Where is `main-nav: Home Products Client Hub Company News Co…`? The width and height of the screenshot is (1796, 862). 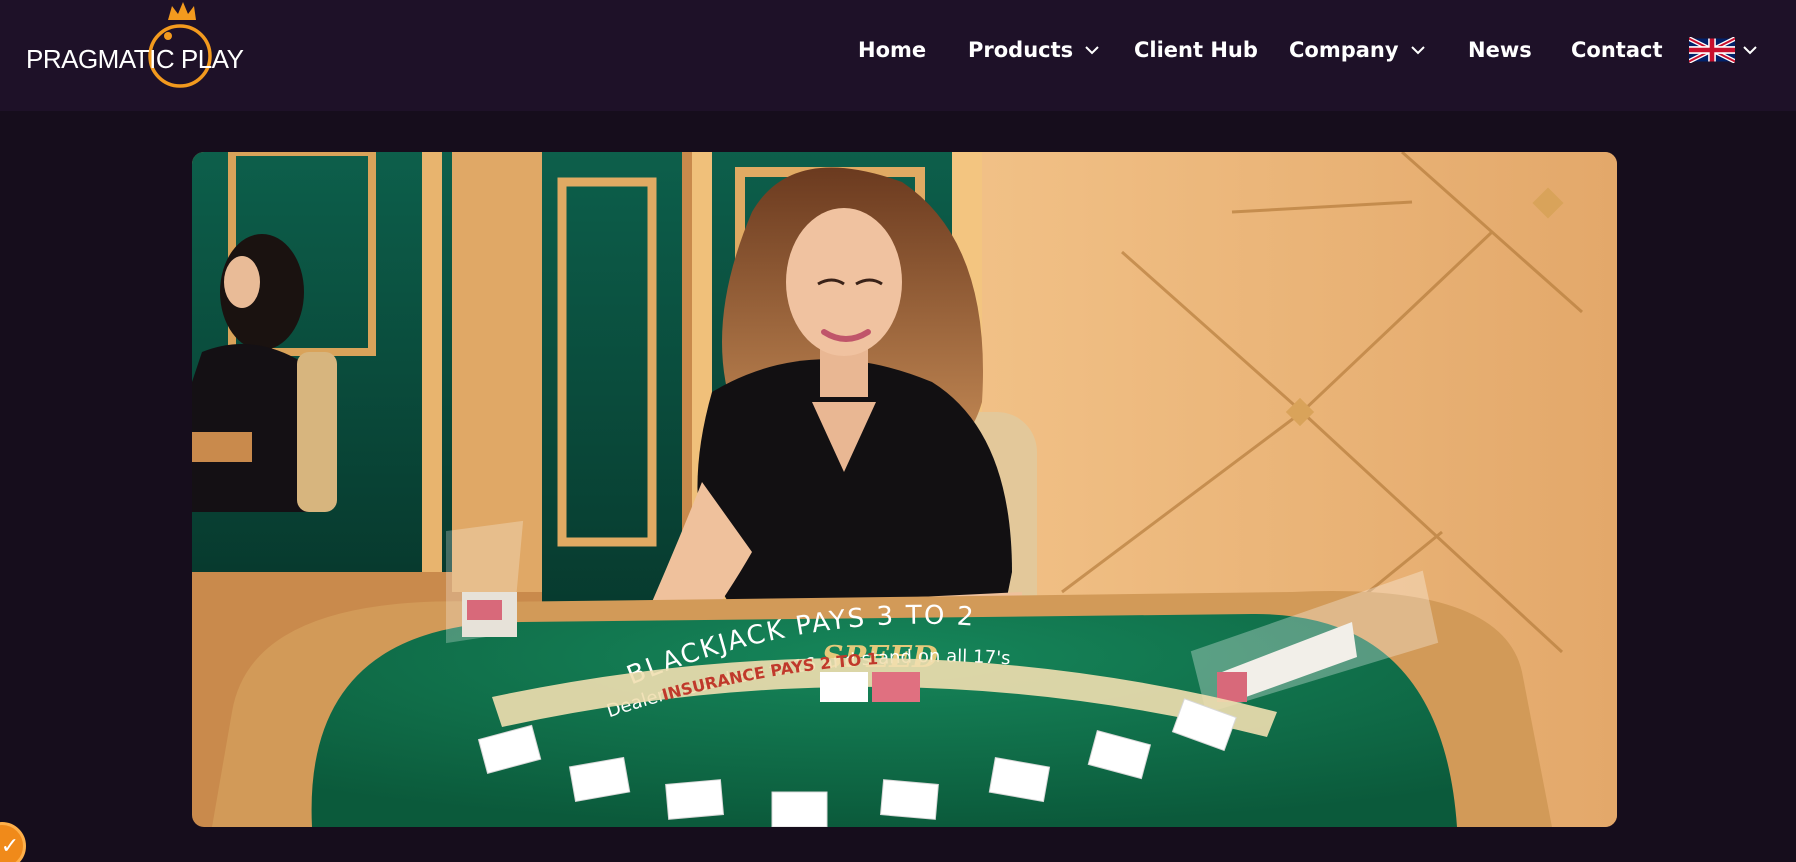 main-nav: Home Products Client Hub Company News Co… is located at coordinates (898, 50).